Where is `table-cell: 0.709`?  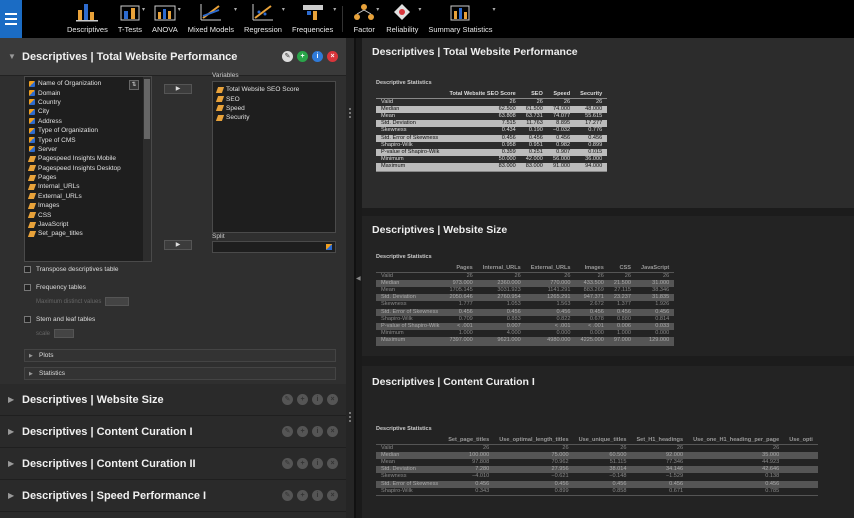 table-cell: 0.709 is located at coordinates (465, 318).